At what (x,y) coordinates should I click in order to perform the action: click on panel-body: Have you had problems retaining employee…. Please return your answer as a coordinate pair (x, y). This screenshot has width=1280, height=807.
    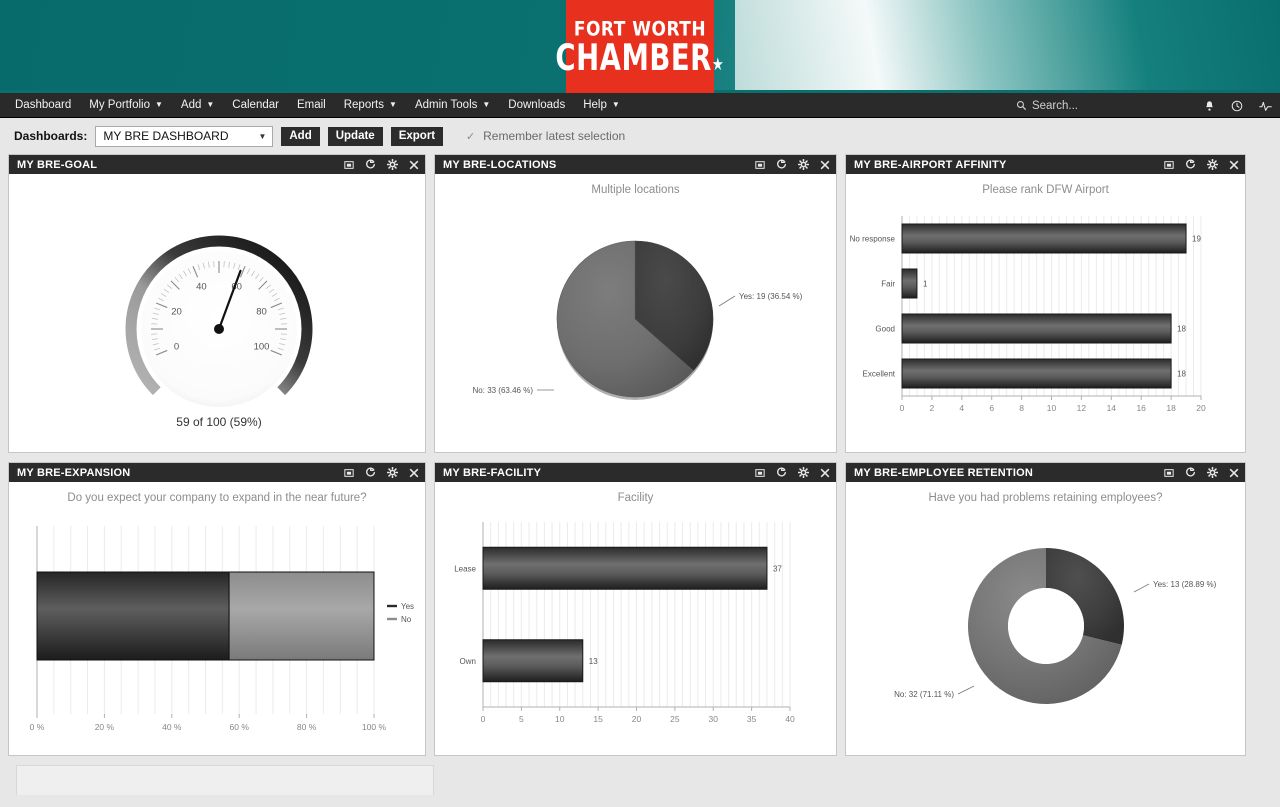
    Looking at the image, I should click on (1045, 618).